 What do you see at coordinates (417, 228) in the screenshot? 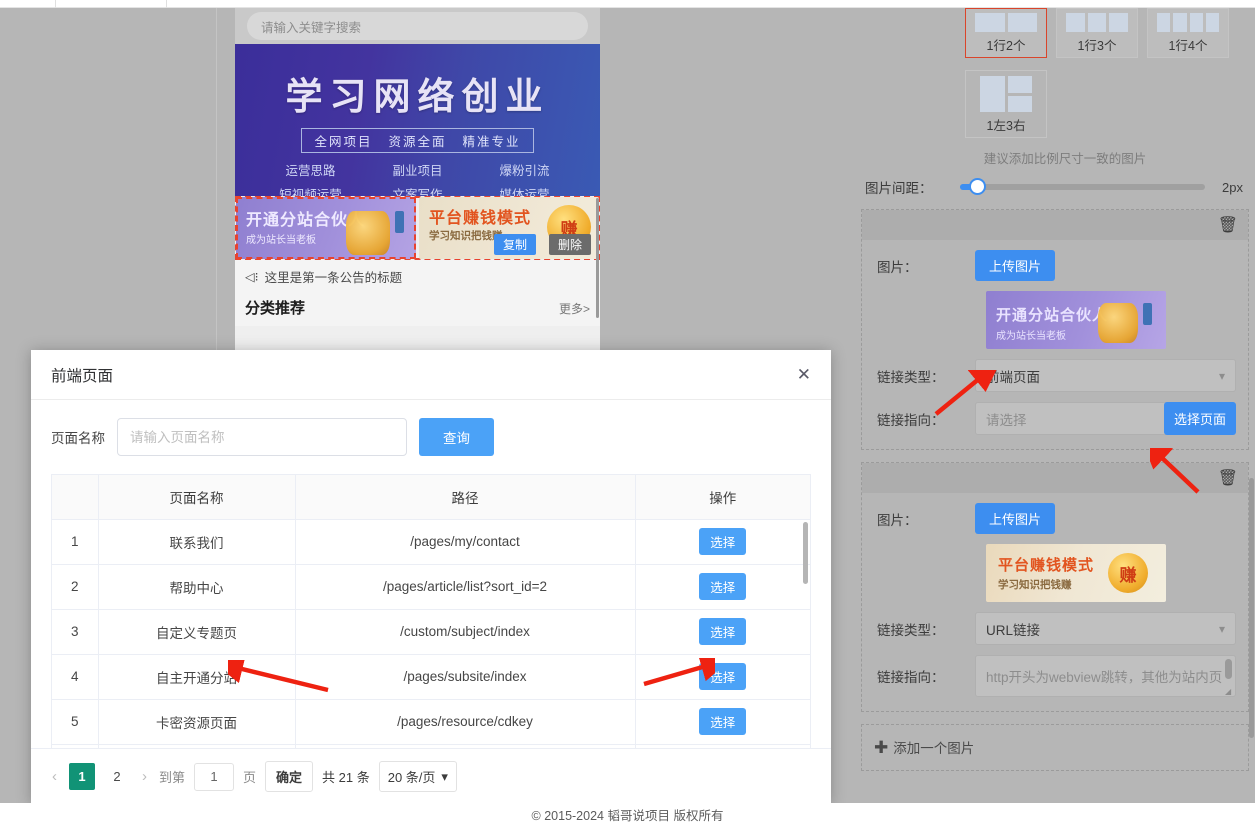
I see `preview-banner-row: 开通分站合伙人 成为站长当老板 平台赚钱模式 学习知识把钱赚 赚 复制 删除` at bounding box center [417, 228].